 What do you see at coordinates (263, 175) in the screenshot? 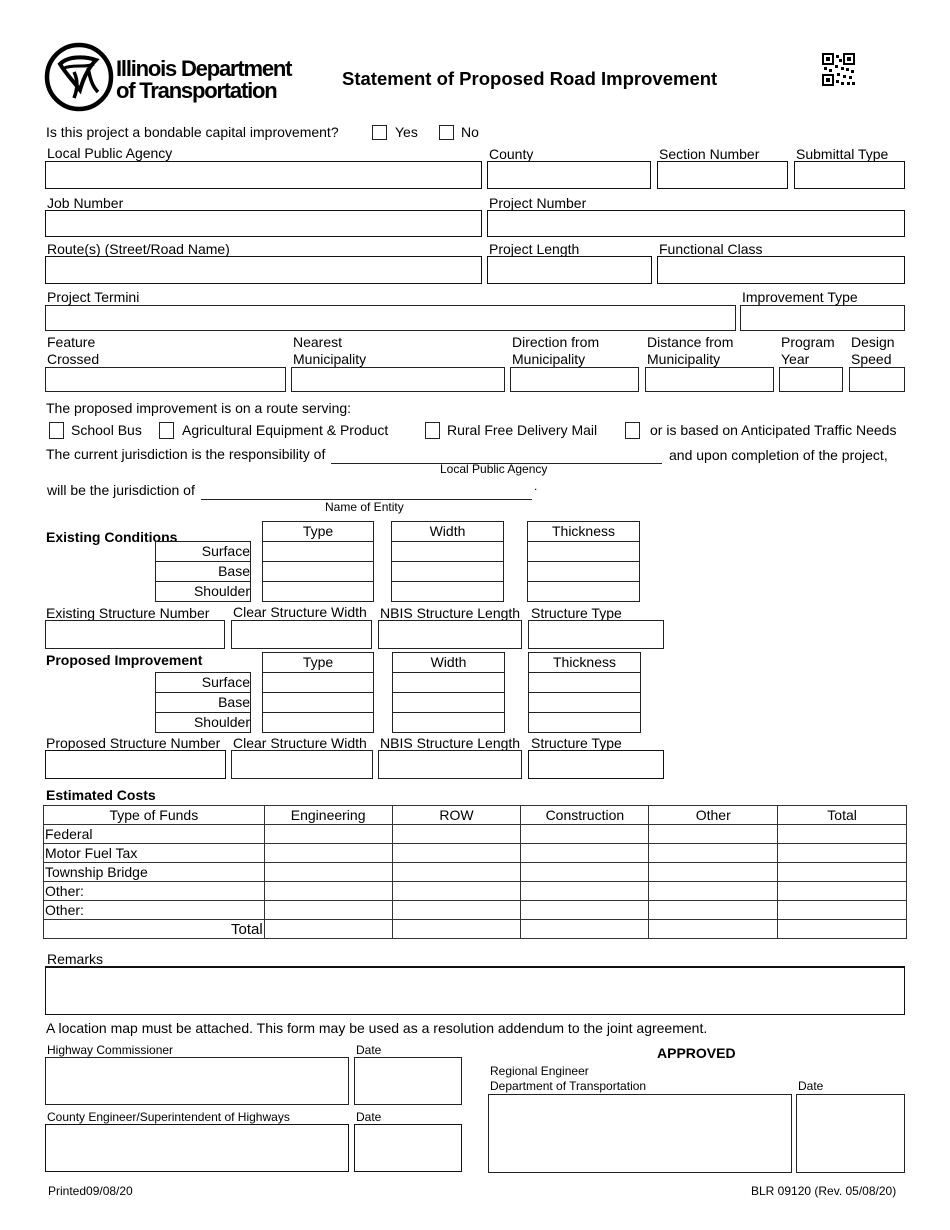
I see `local-public-agency-field` at bounding box center [263, 175].